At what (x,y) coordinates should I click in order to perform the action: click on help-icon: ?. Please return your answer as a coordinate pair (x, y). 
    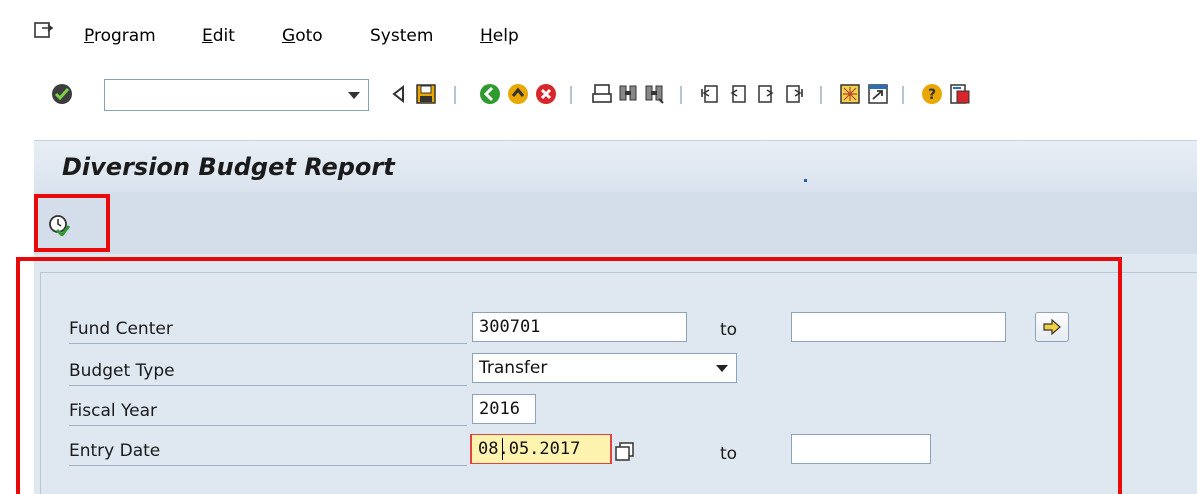
    Looking at the image, I should click on (932, 94).